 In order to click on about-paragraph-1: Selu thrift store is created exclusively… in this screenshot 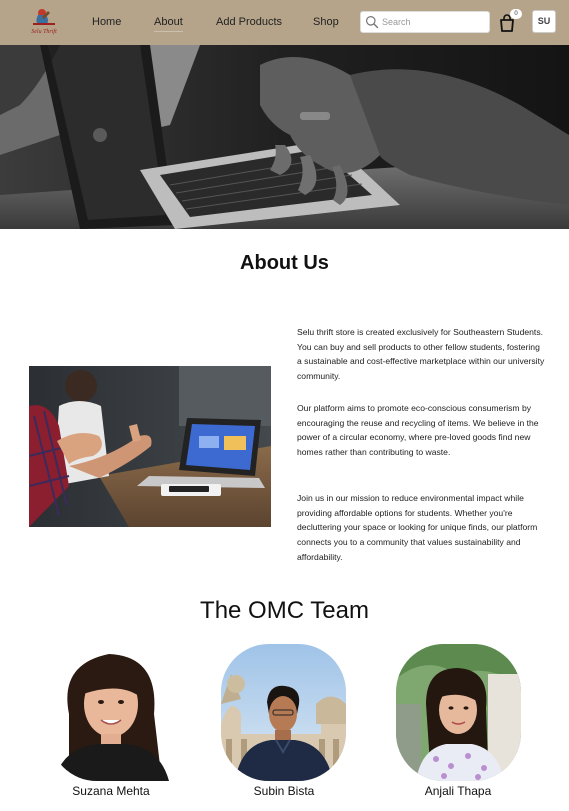, I will do `click(421, 354)`.